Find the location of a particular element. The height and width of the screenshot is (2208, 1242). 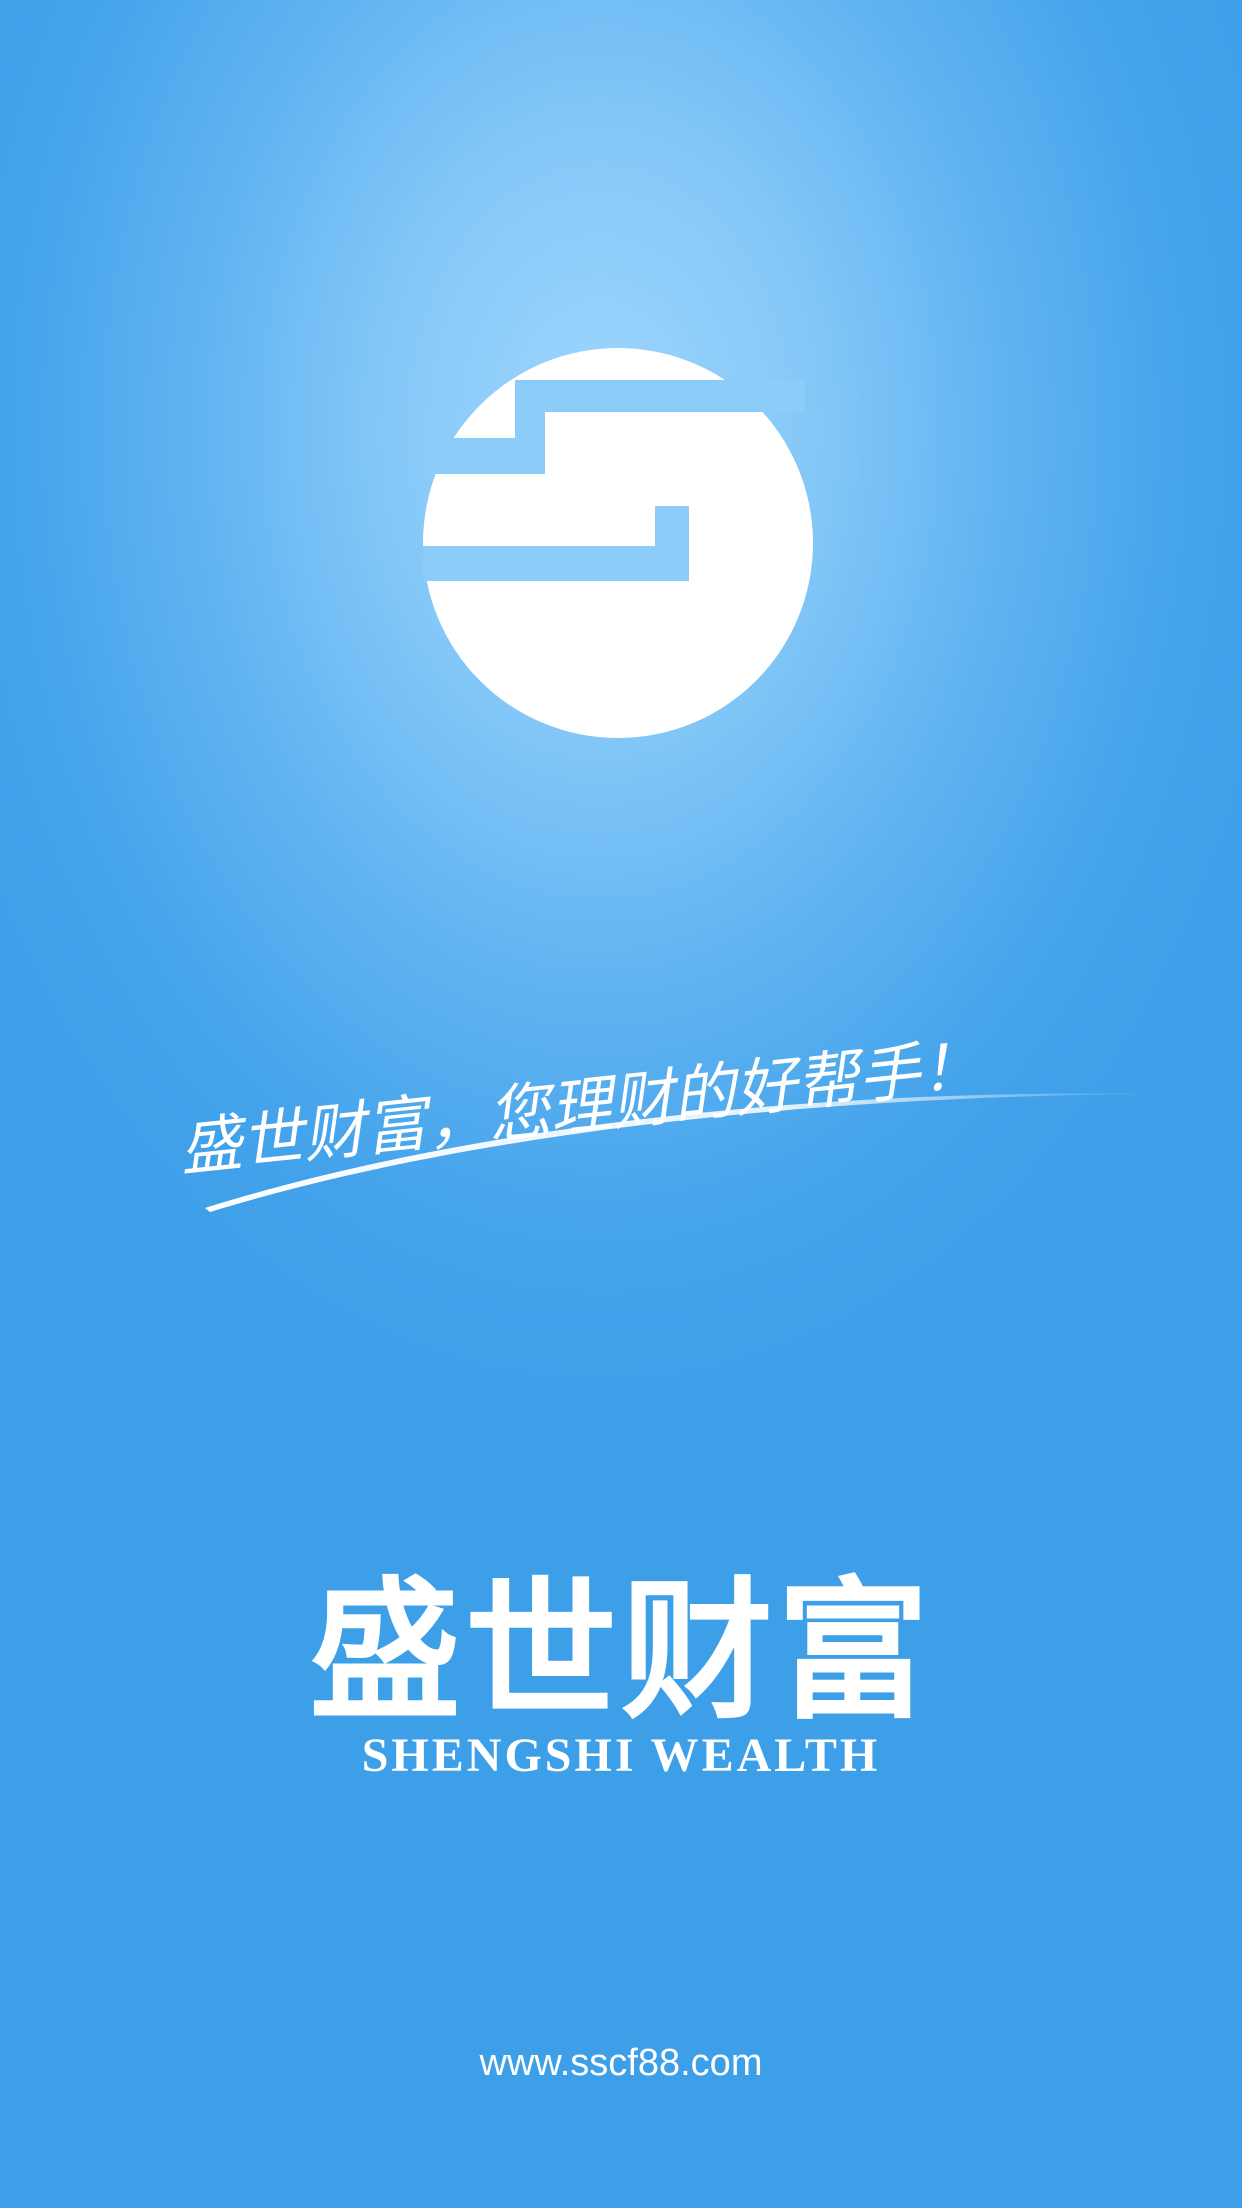

brand-name-en: SHENGSHI WEALTH is located at coordinates (621, 1755).